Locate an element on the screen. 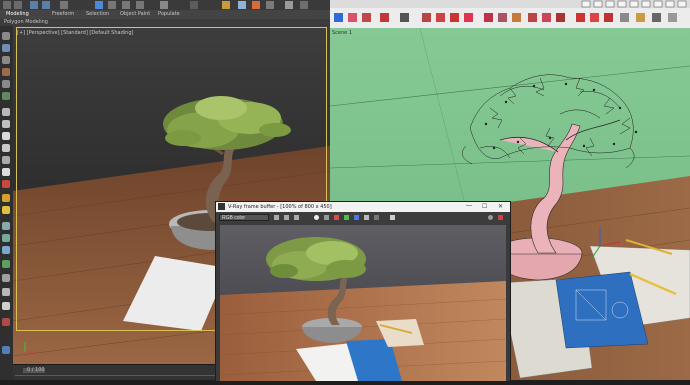 The height and width of the screenshot is (385, 690). schematic-icon is located at coordinates (304, 5).